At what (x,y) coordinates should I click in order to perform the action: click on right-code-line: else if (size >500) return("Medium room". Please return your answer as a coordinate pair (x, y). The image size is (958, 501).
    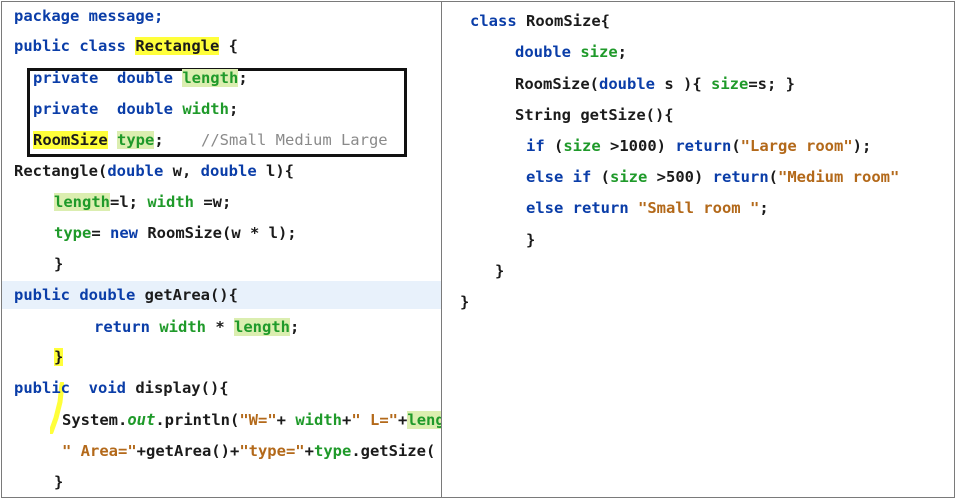
    Looking at the image, I should click on (712, 177).